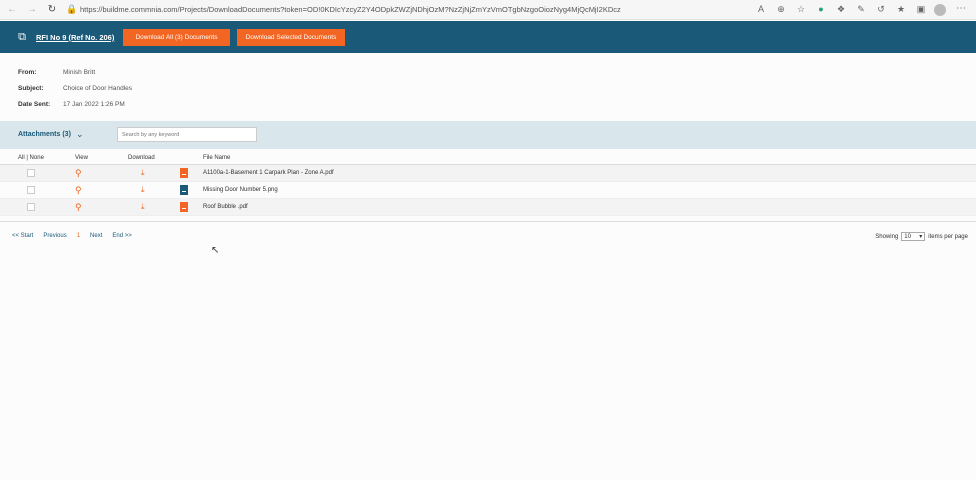  Describe the element at coordinates (589, 207) in the screenshot. I see `file-name: Roof Bubble .pdf` at that location.